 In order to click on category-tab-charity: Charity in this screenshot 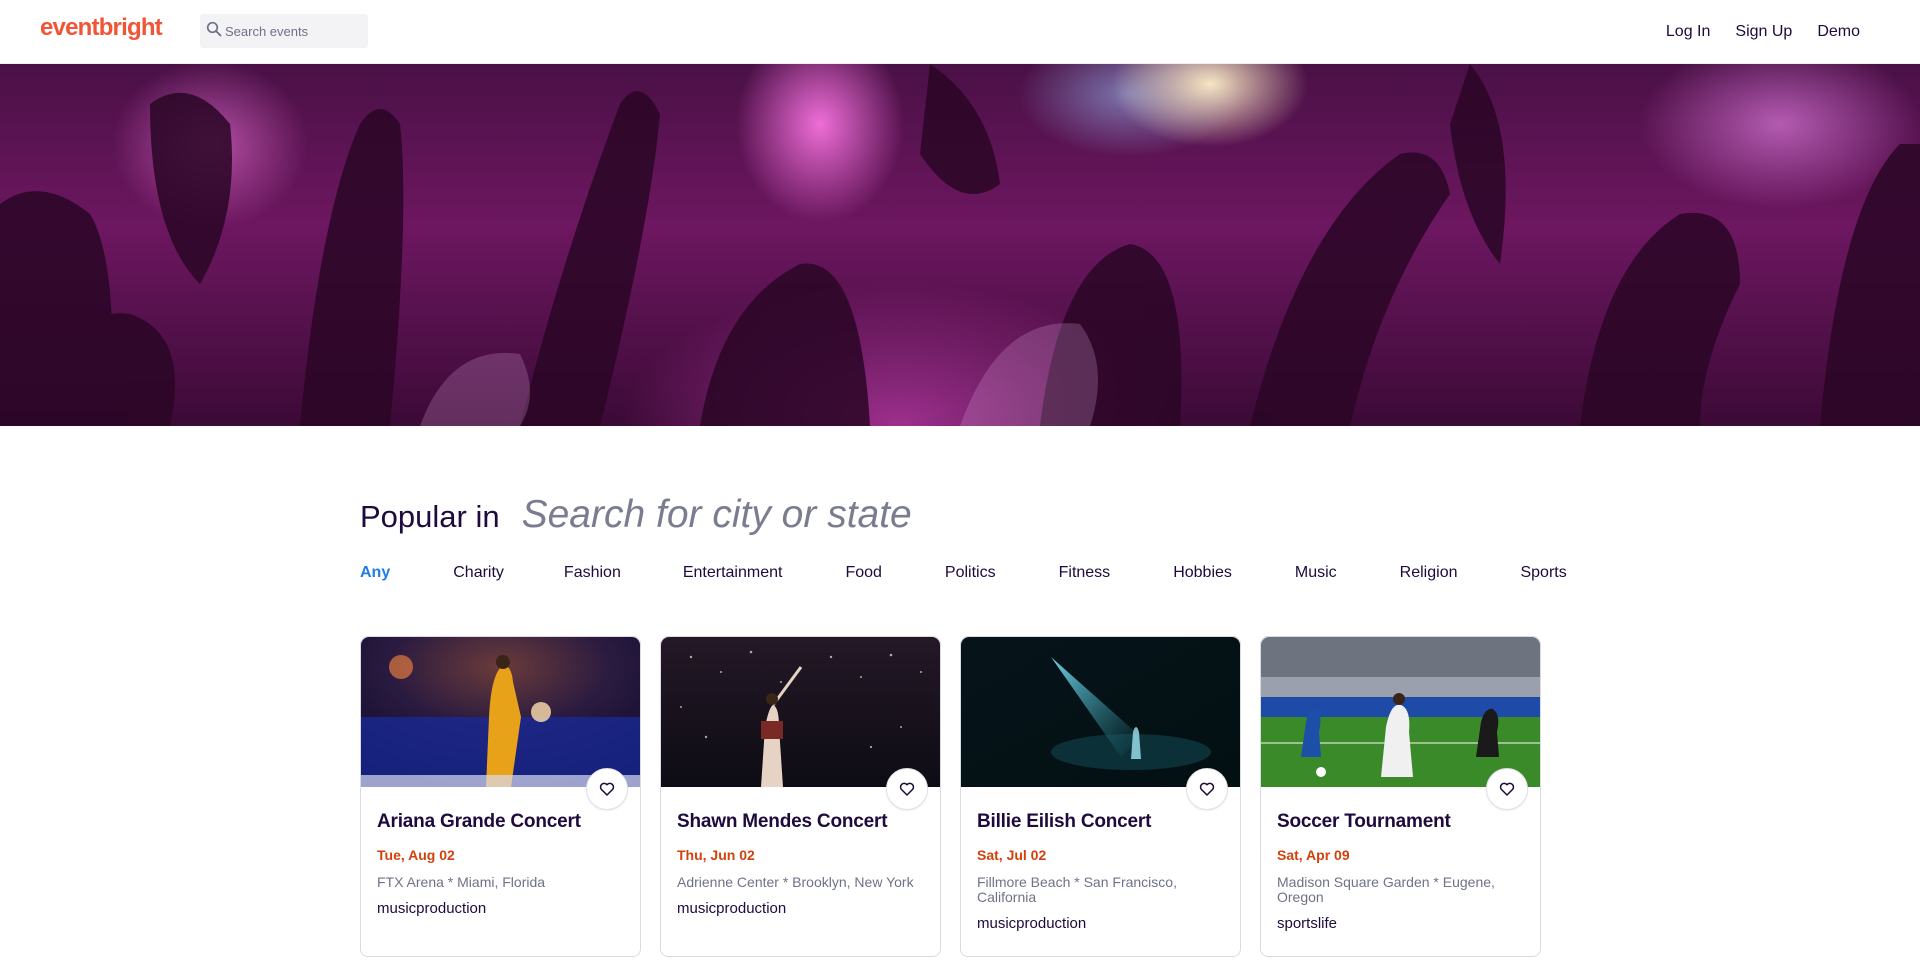, I will do `click(478, 573)`.